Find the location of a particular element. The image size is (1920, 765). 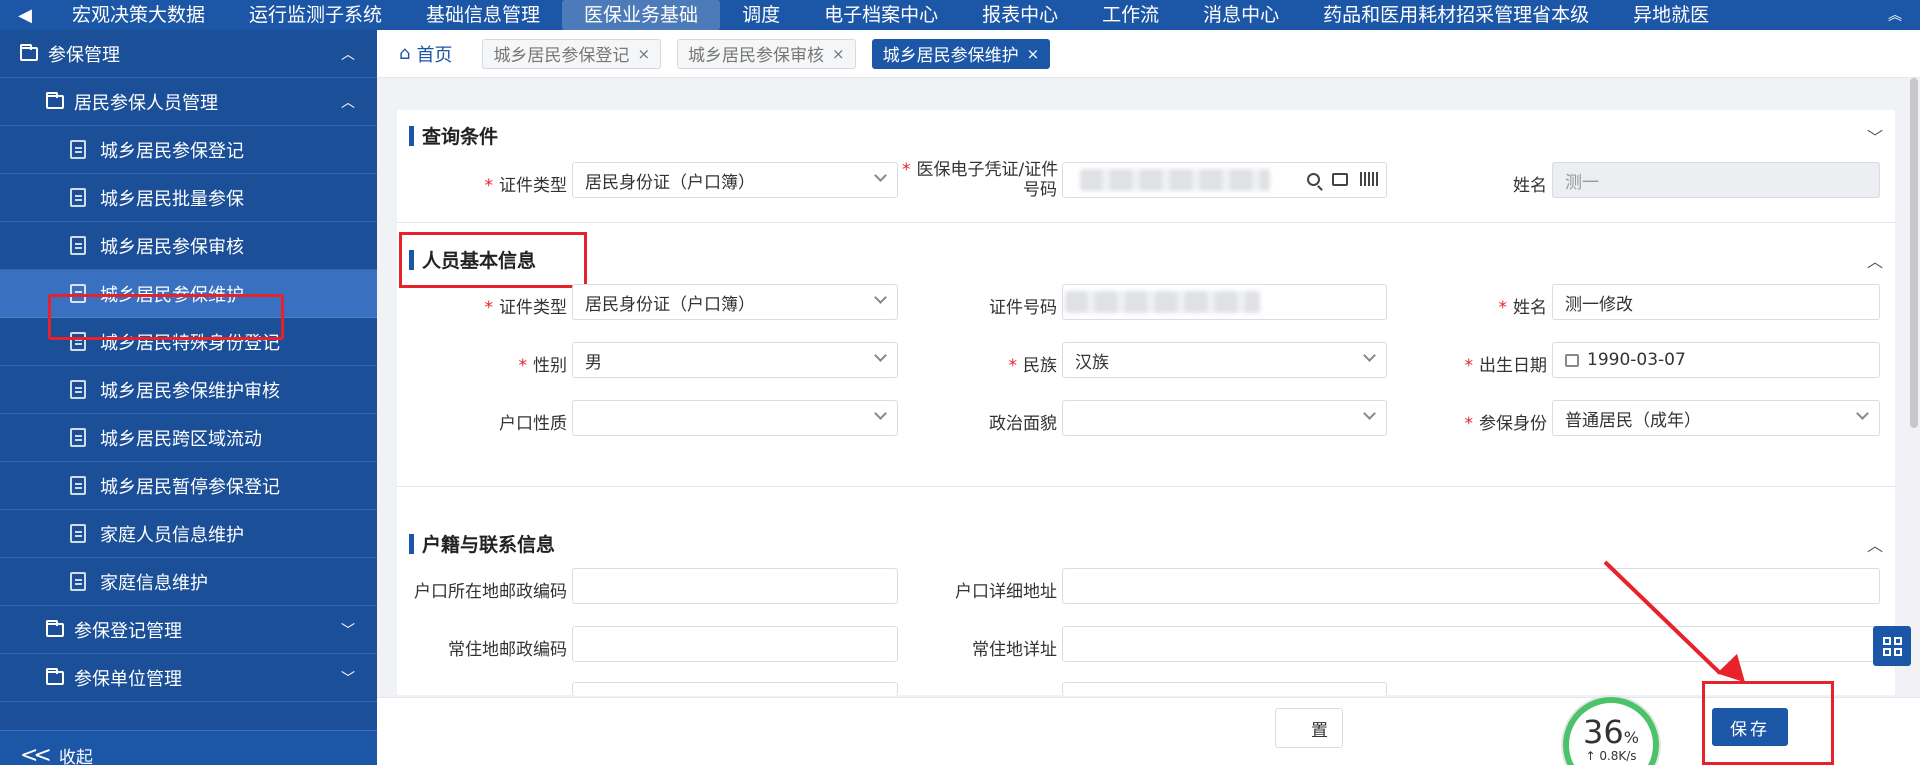

sidebar-item: 家庭人员信息维护 is located at coordinates (188, 534).